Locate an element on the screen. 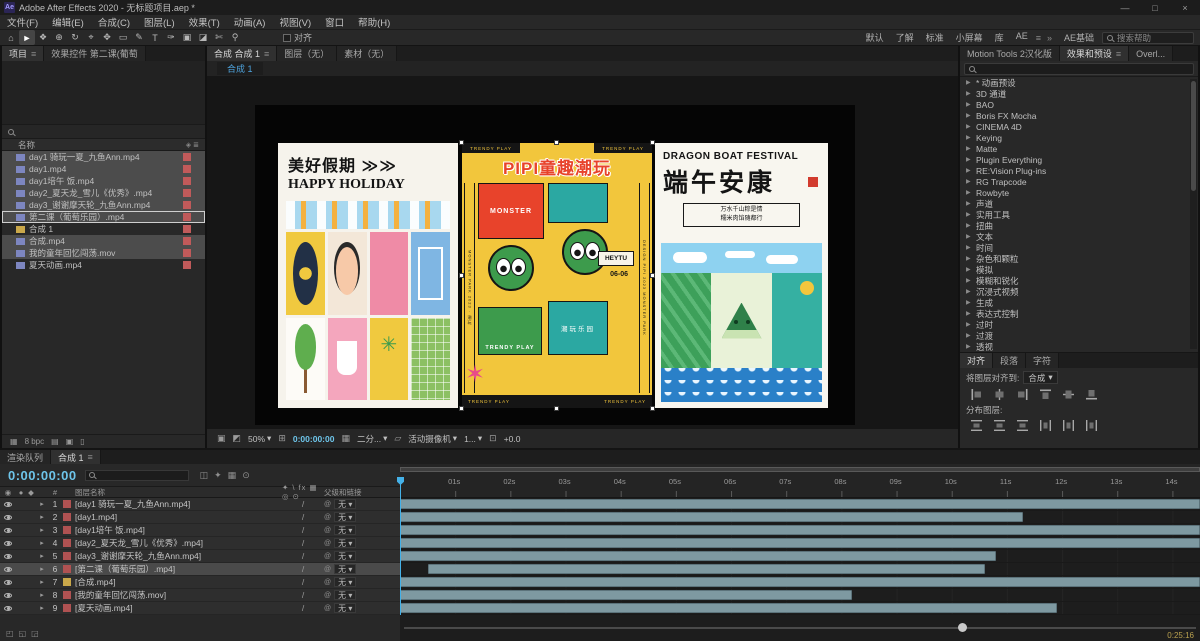  layer-name: [合成.mp4] is located at coordinates (177, 582).